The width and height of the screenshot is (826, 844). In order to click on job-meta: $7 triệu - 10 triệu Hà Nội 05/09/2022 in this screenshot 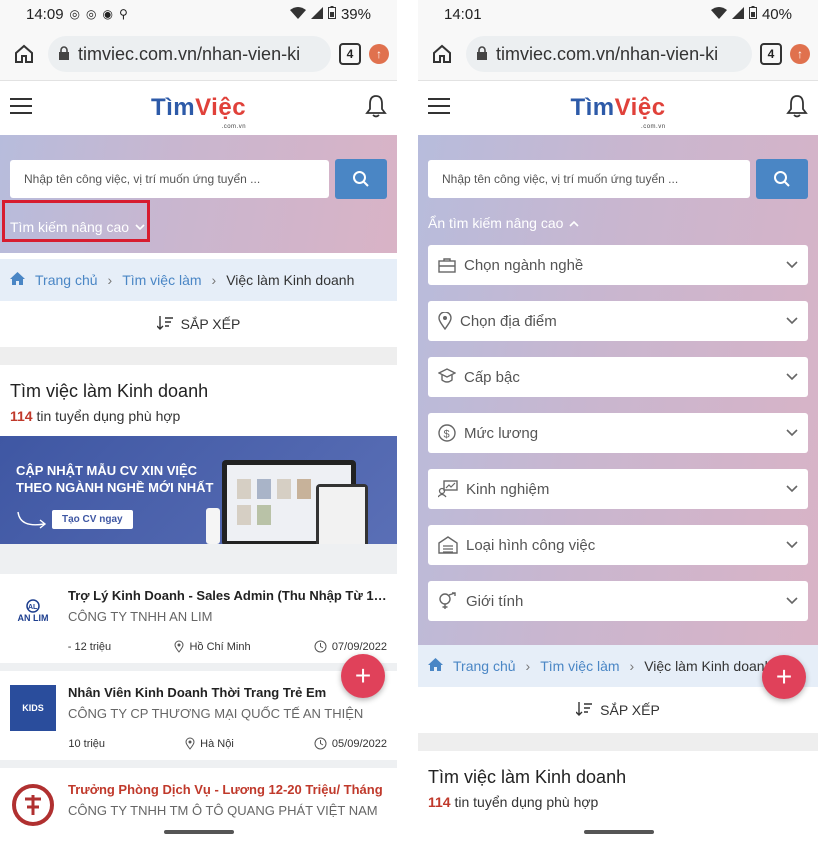, I will do `click(227, 743)`.